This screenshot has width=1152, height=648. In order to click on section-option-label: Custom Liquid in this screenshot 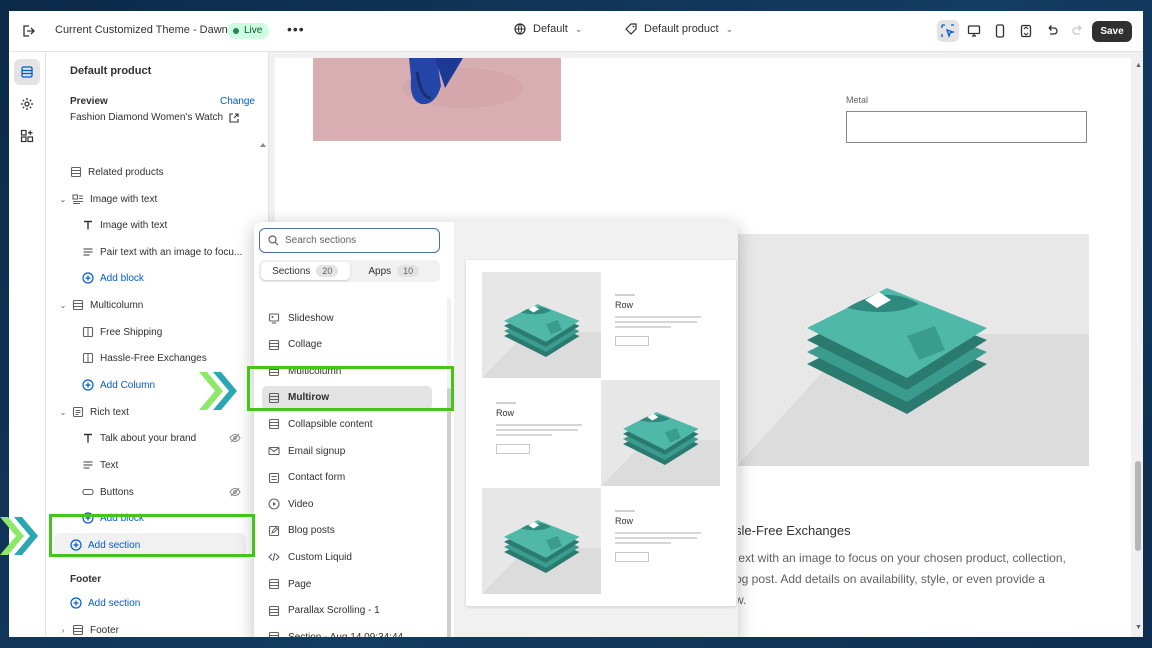, I will do `click(320, 557)`.